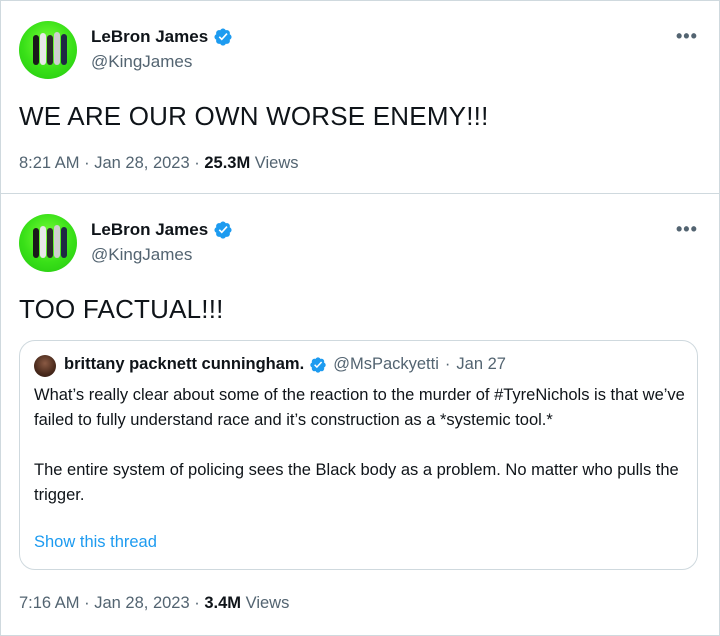  What do you see at coordinates (45, 366) in the screenshot?
I see `quoted-avatar` at bounding box center [45, 366].